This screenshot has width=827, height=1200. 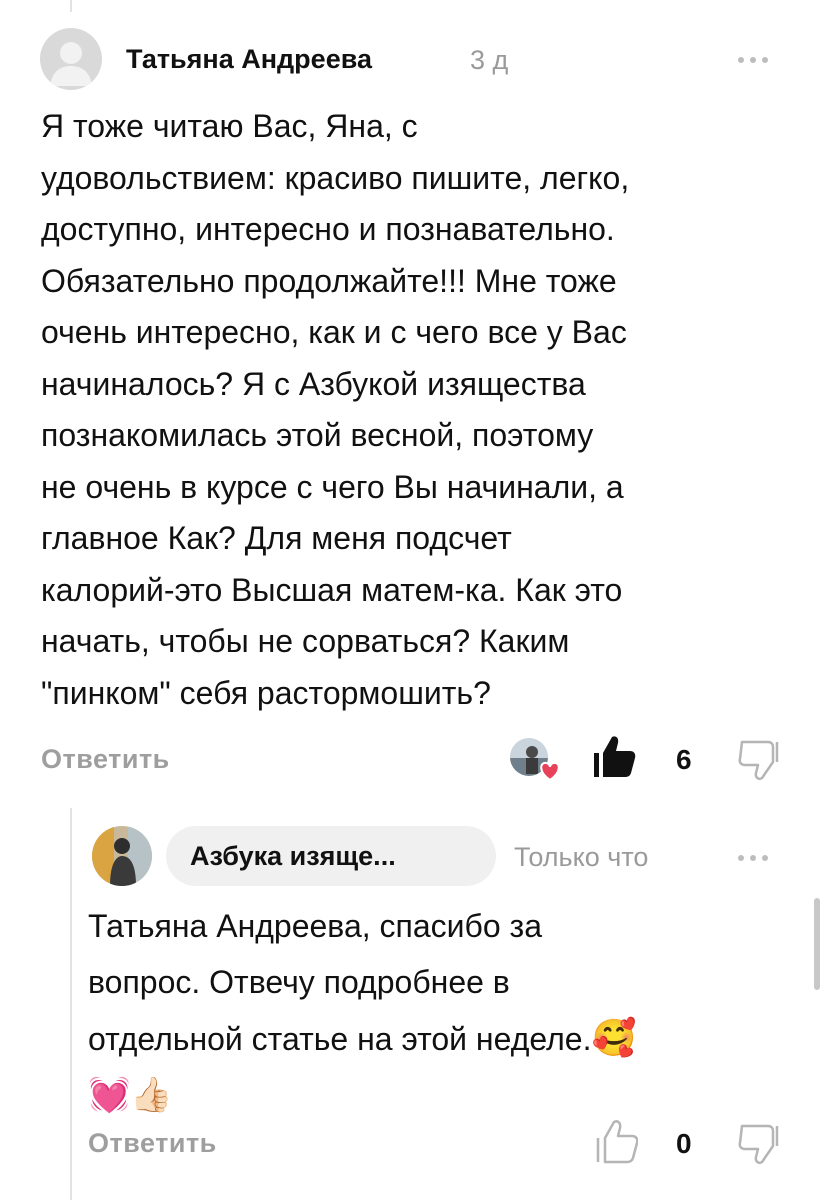 I want to click on reply-like-count: 0, so click(x=684, y=1143).